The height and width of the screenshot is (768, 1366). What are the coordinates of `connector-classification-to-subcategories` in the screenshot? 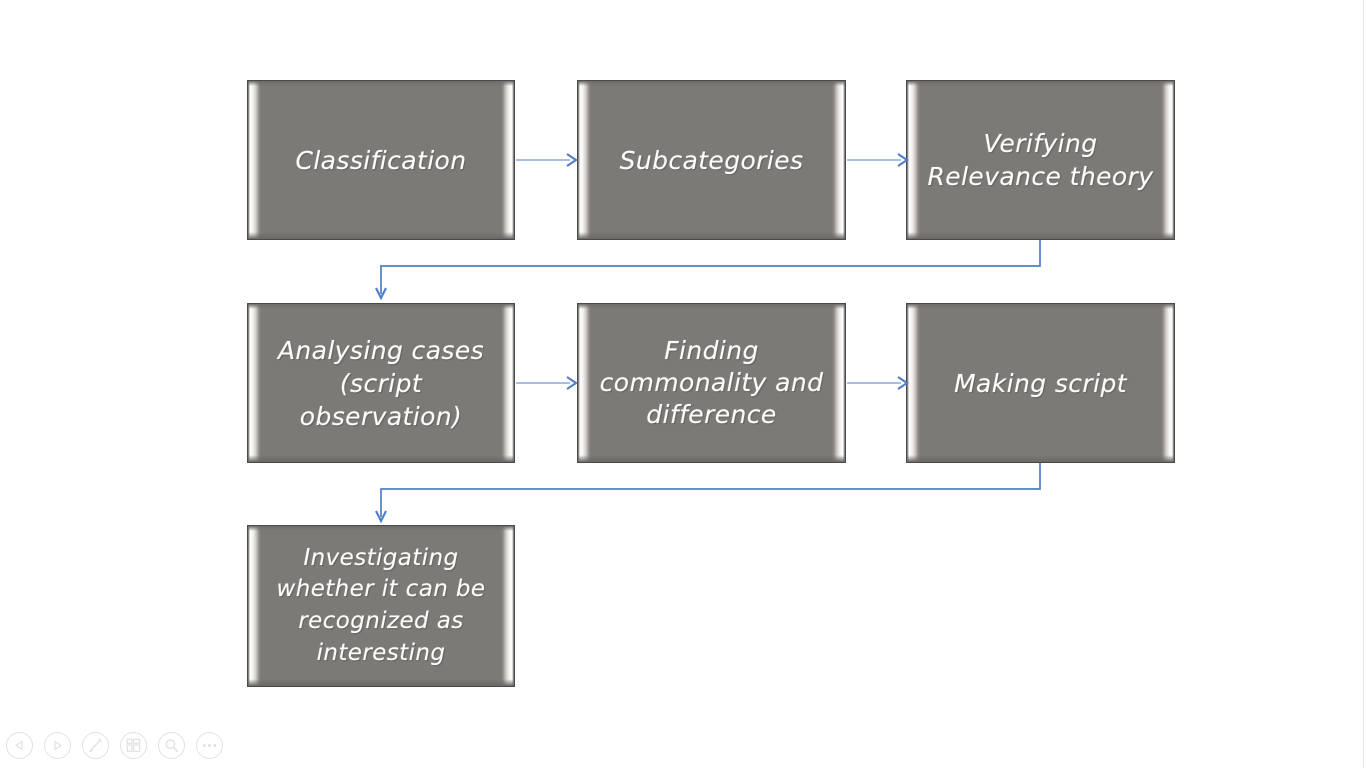 It's located at (547, 160).